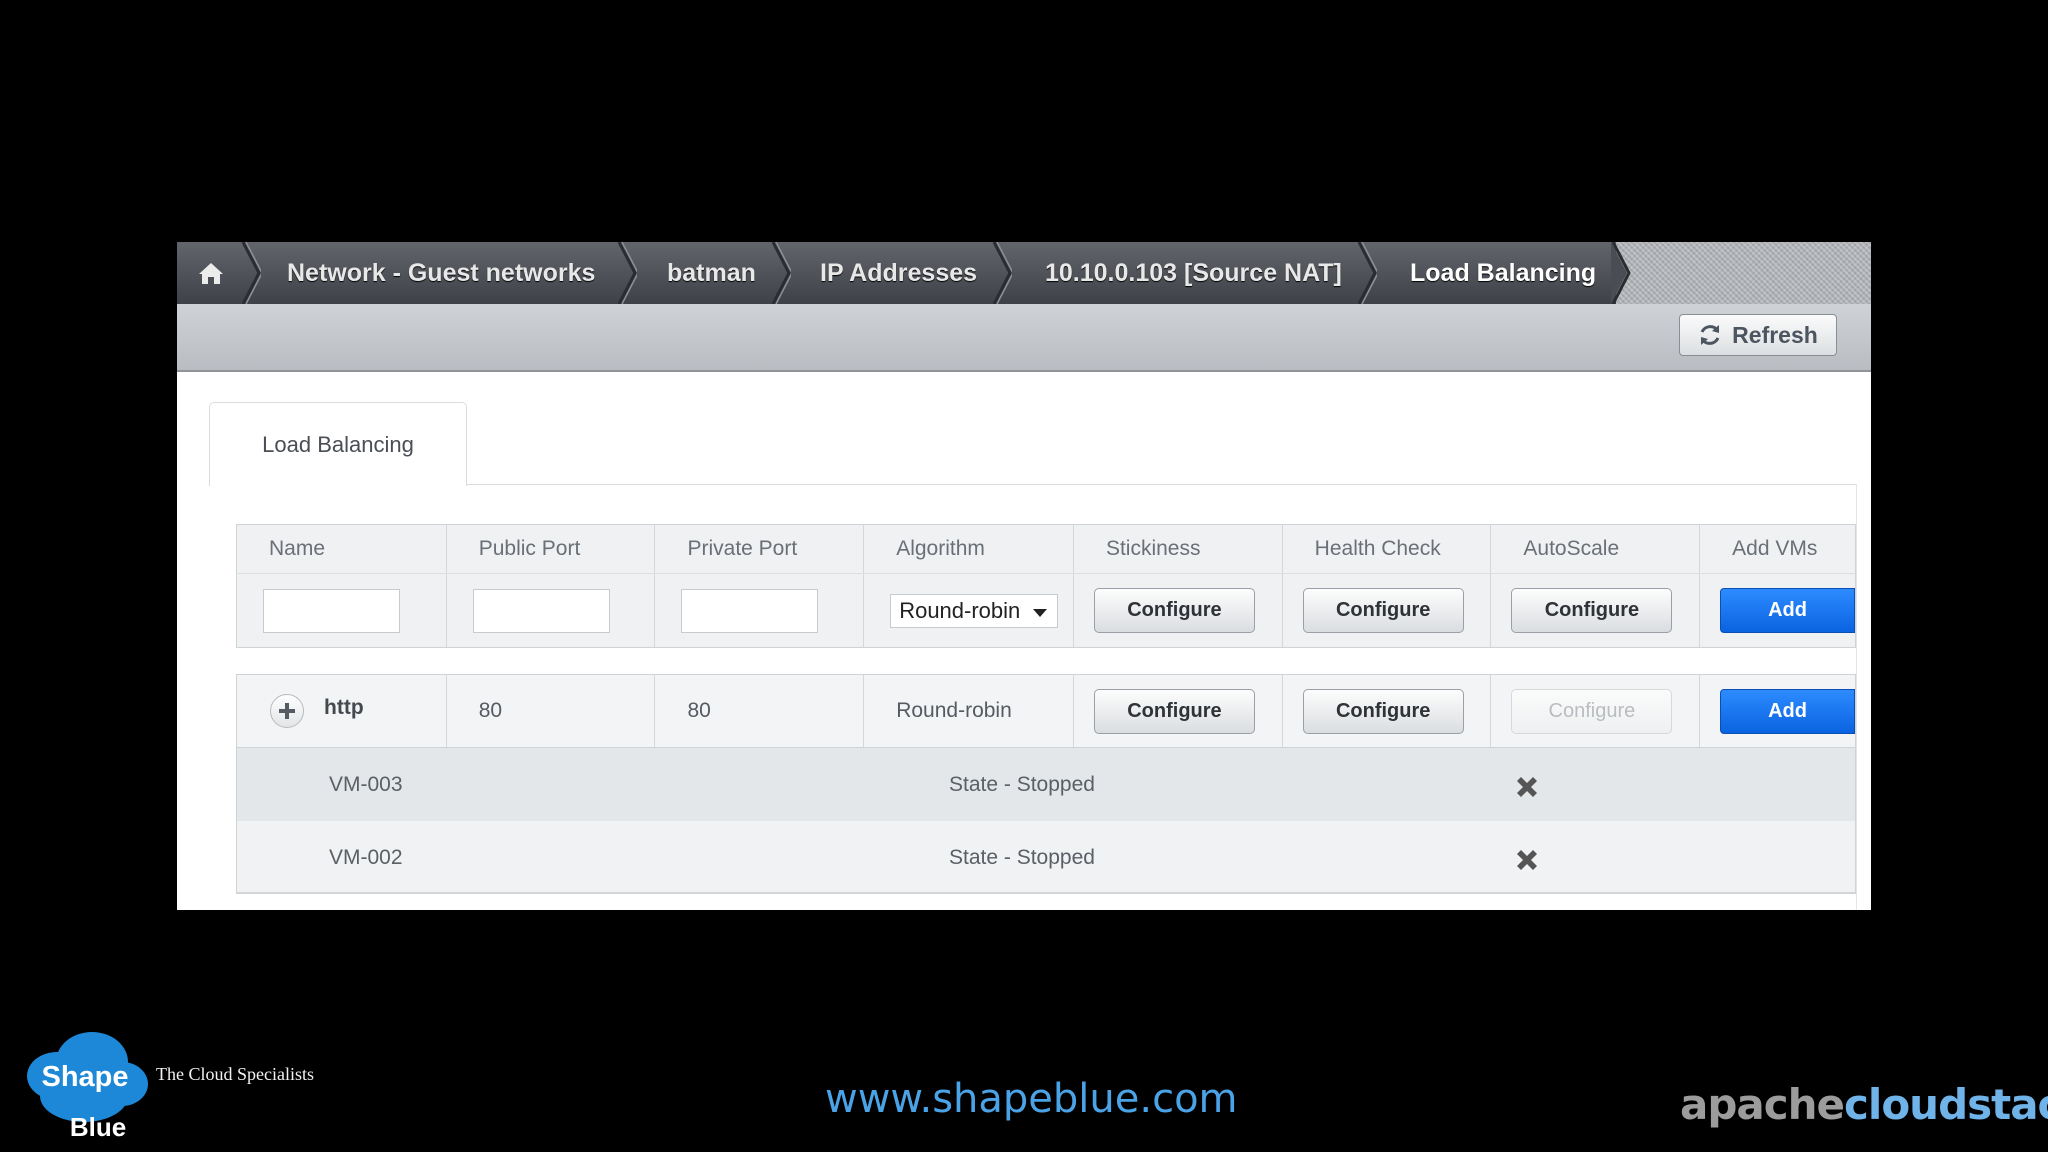 The width and height of the screenshot is (2048, 1152). Describe the element at coordinates (969, 549) in the screenshot. I see `column-header-algorithm: Algorithm` at that location.